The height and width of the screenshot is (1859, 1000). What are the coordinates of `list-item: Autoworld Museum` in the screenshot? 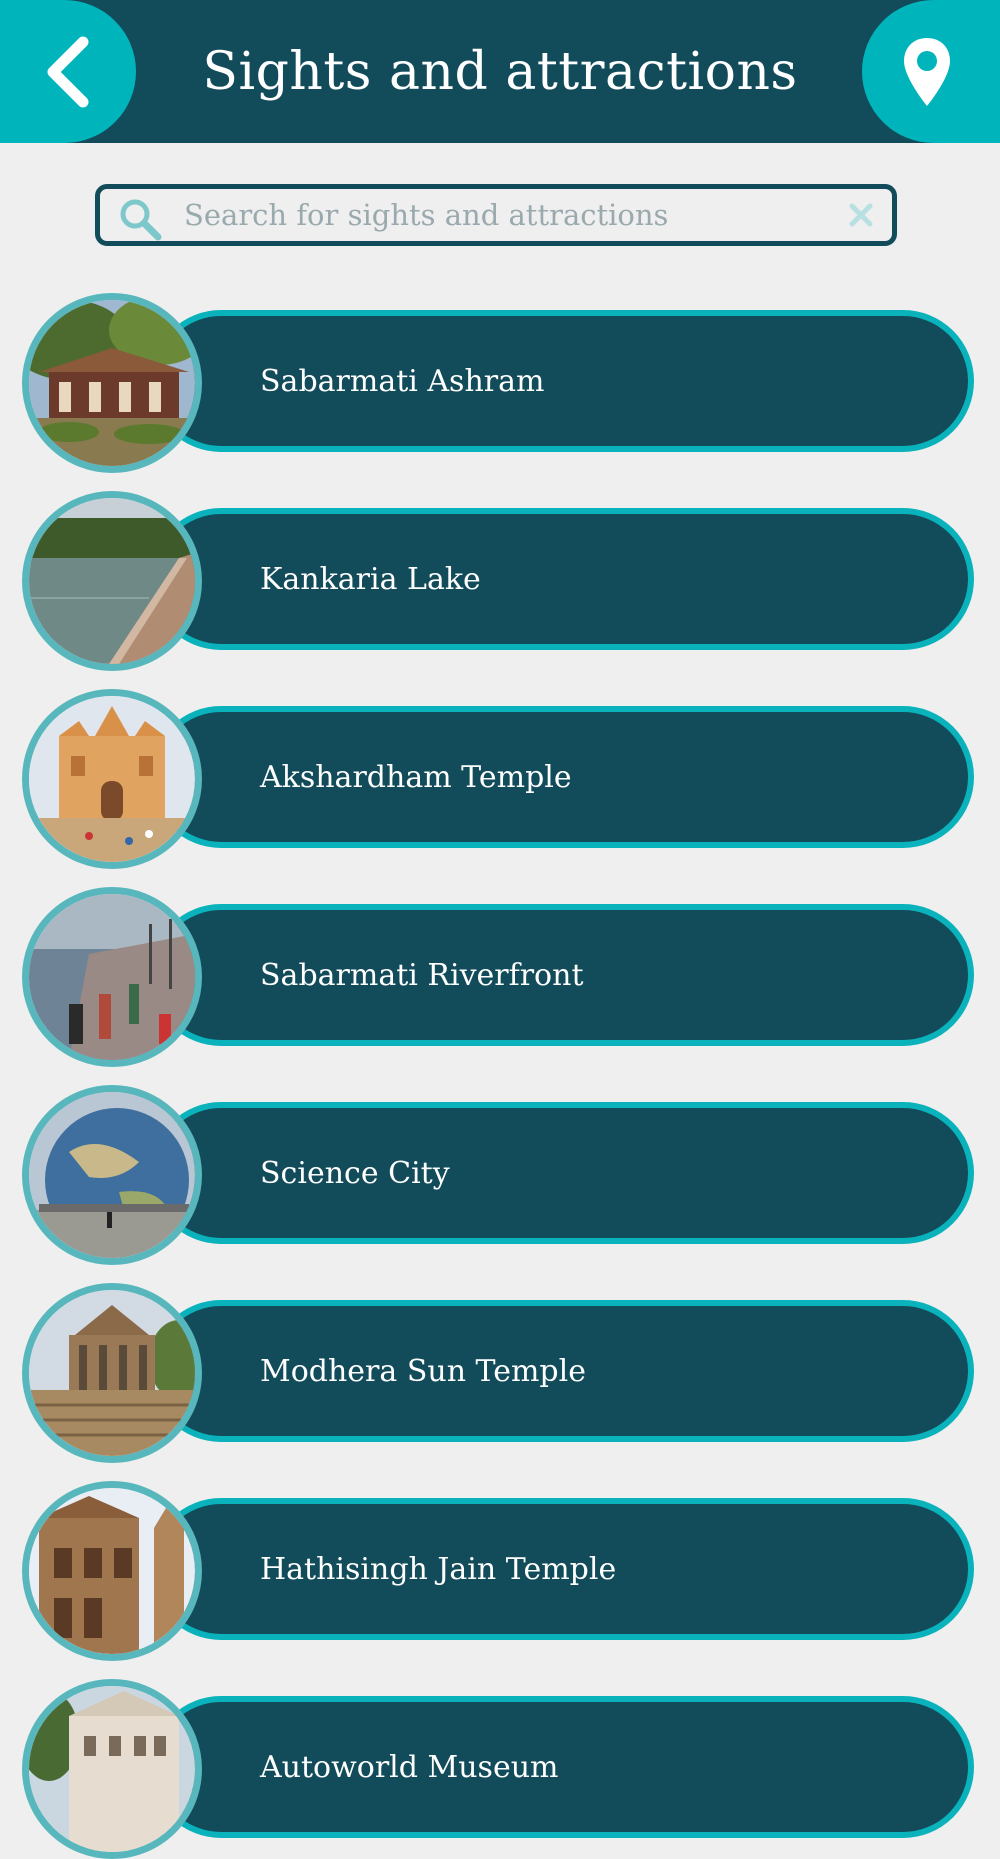 It's located at (498, 1769).